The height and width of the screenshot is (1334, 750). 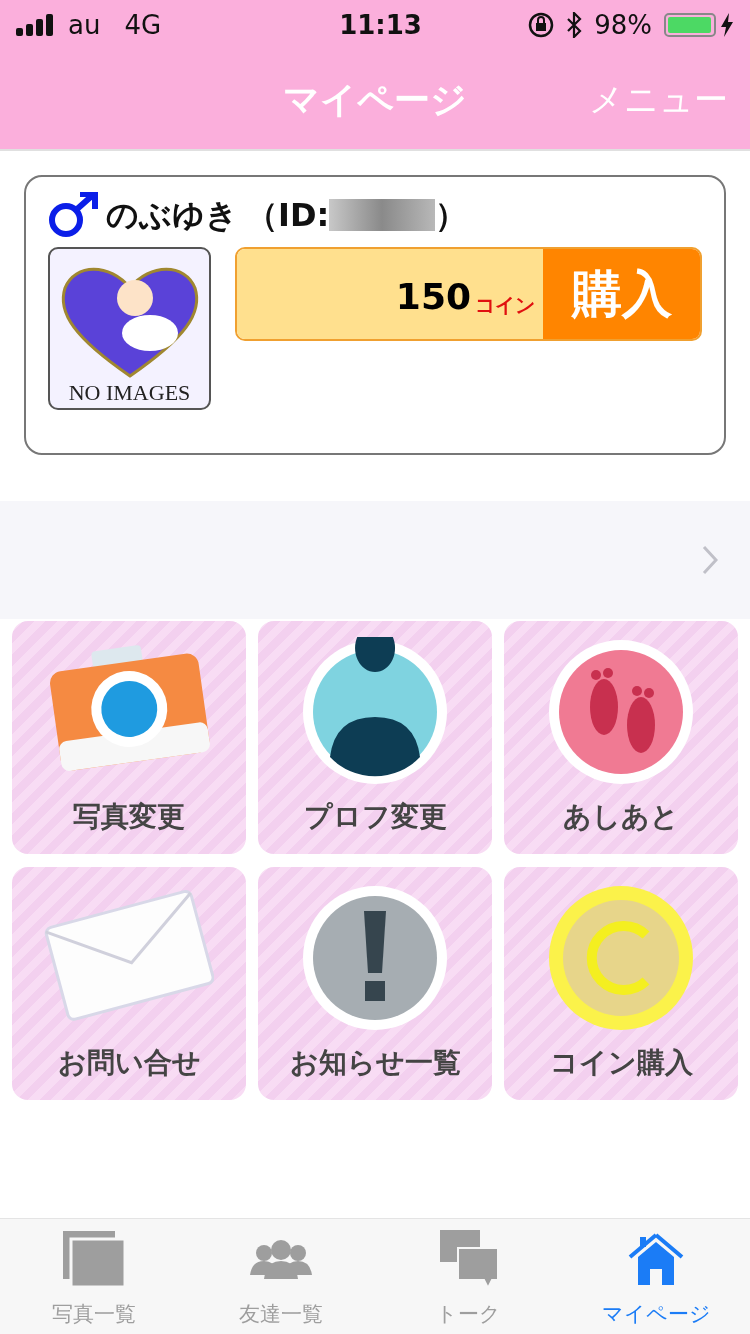 I want to click on network-text: 4G, so click(x=143, y=25).